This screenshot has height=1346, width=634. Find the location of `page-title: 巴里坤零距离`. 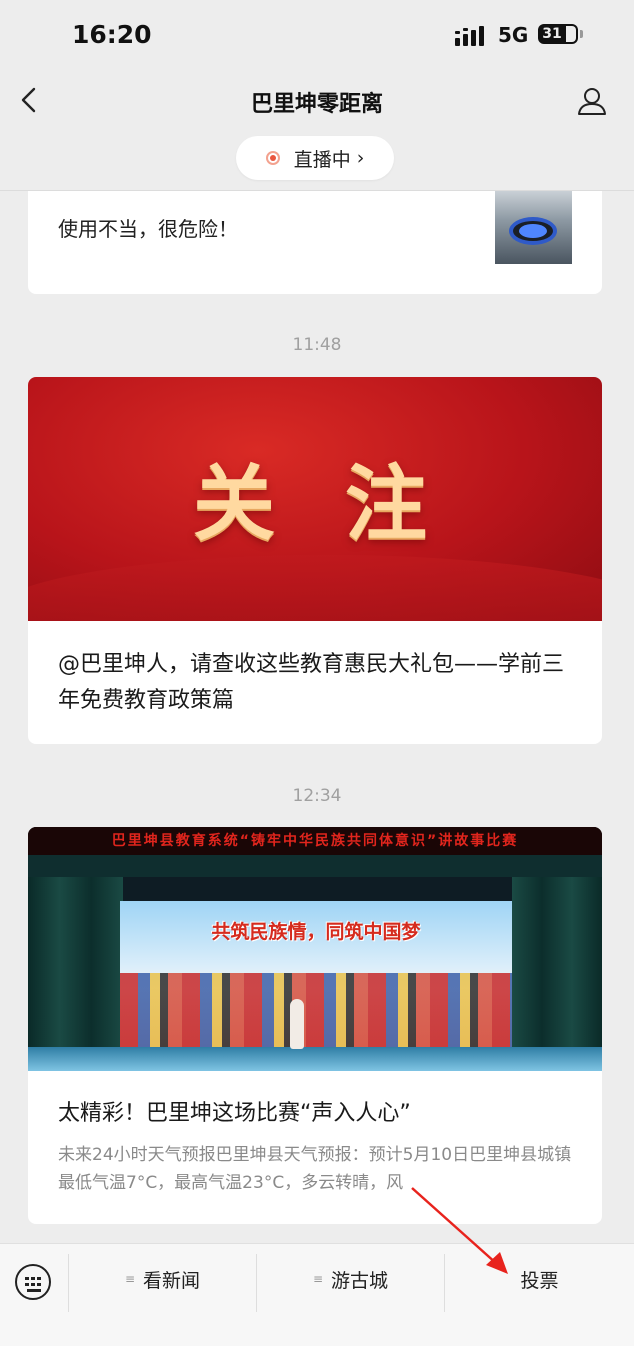

page-title: 巴里坤零距离 is located at coordinates (316, 104).